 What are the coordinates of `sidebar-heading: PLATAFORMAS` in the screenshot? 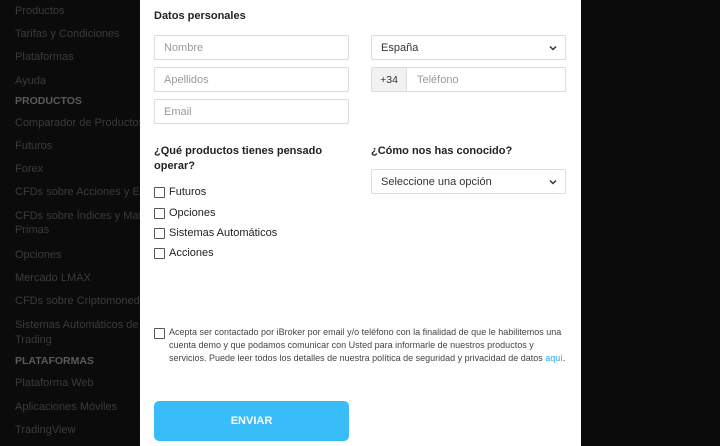 It's located at (54, 361).